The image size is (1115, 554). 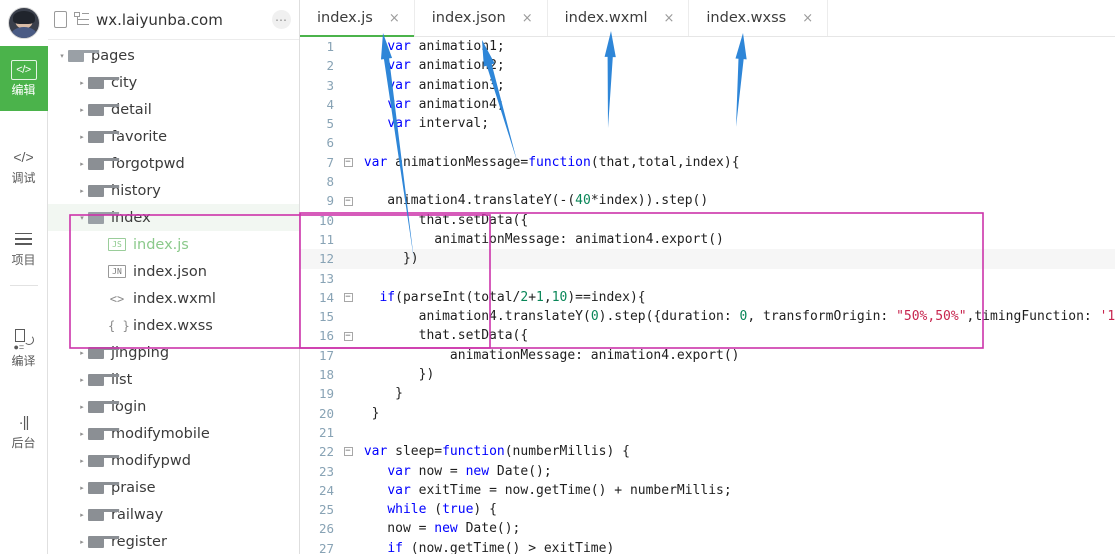 What do you see at coordinates (707, 413) in the screenshot?
I see `code-line: 20 }` at bounding box center [707, 413].